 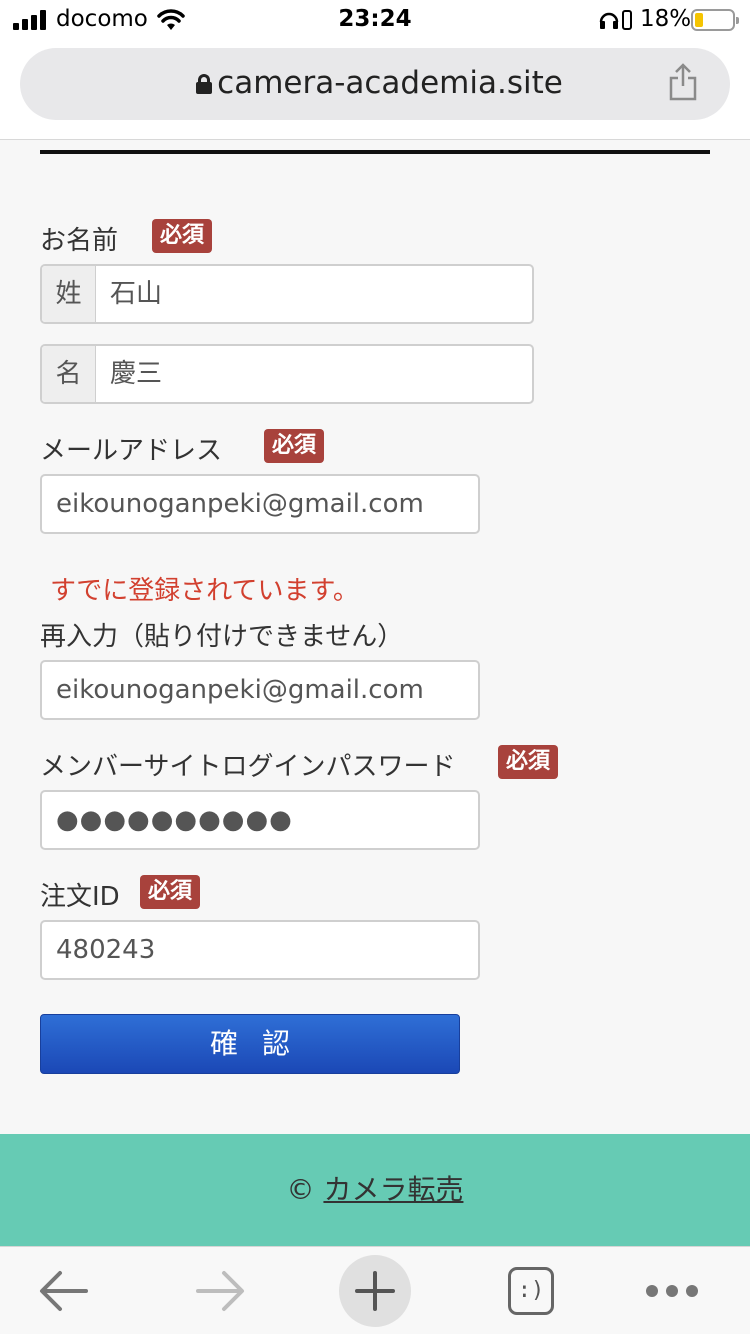 I want to click on name-label: お名前, so click(x=79, y=241).